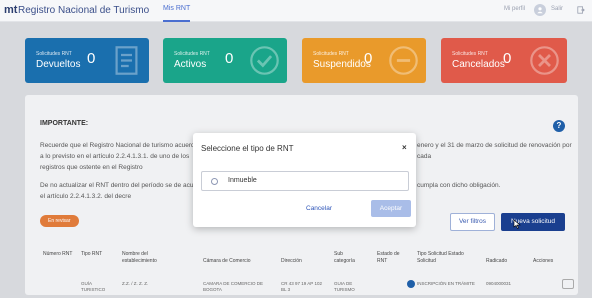 The image size is (592, 298). What do you see at coordinates (233, 261) in the screenshot?
I see `col-header: Cámara de Comercio` at bounding box center [233, 261].